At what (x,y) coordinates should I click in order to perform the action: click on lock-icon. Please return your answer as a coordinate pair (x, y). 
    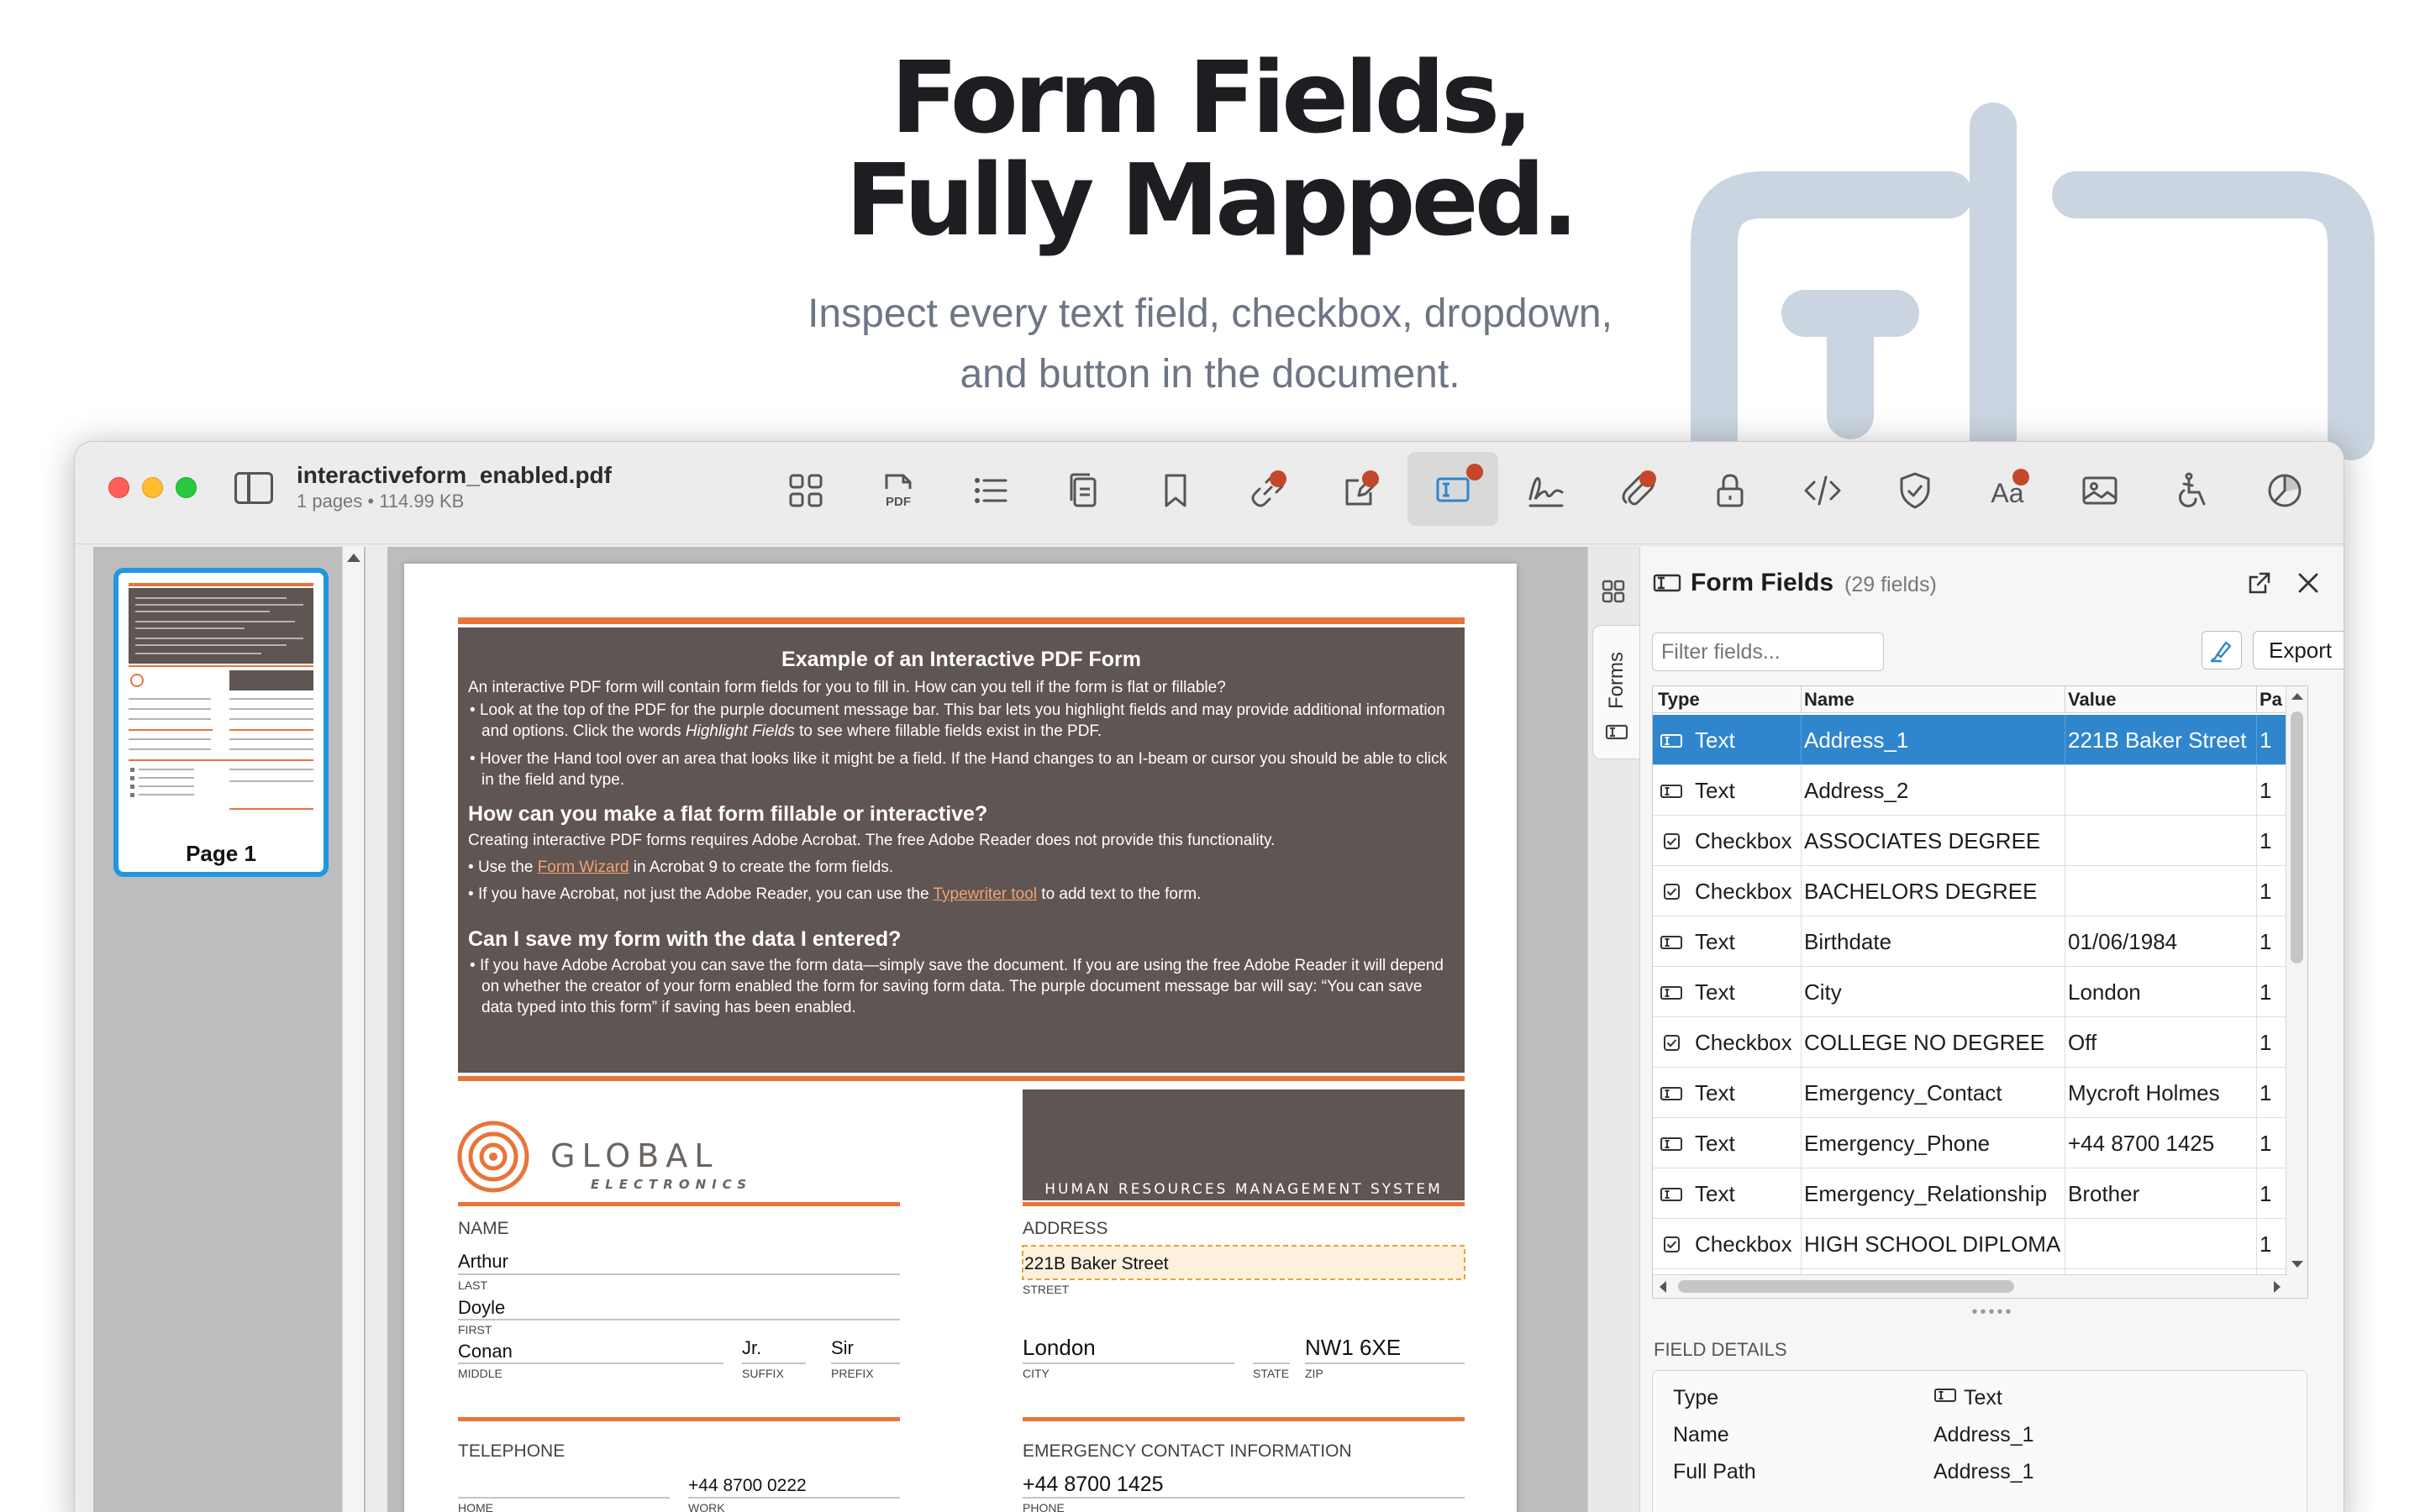
    Looking at the image, I should click on (1730, 490).